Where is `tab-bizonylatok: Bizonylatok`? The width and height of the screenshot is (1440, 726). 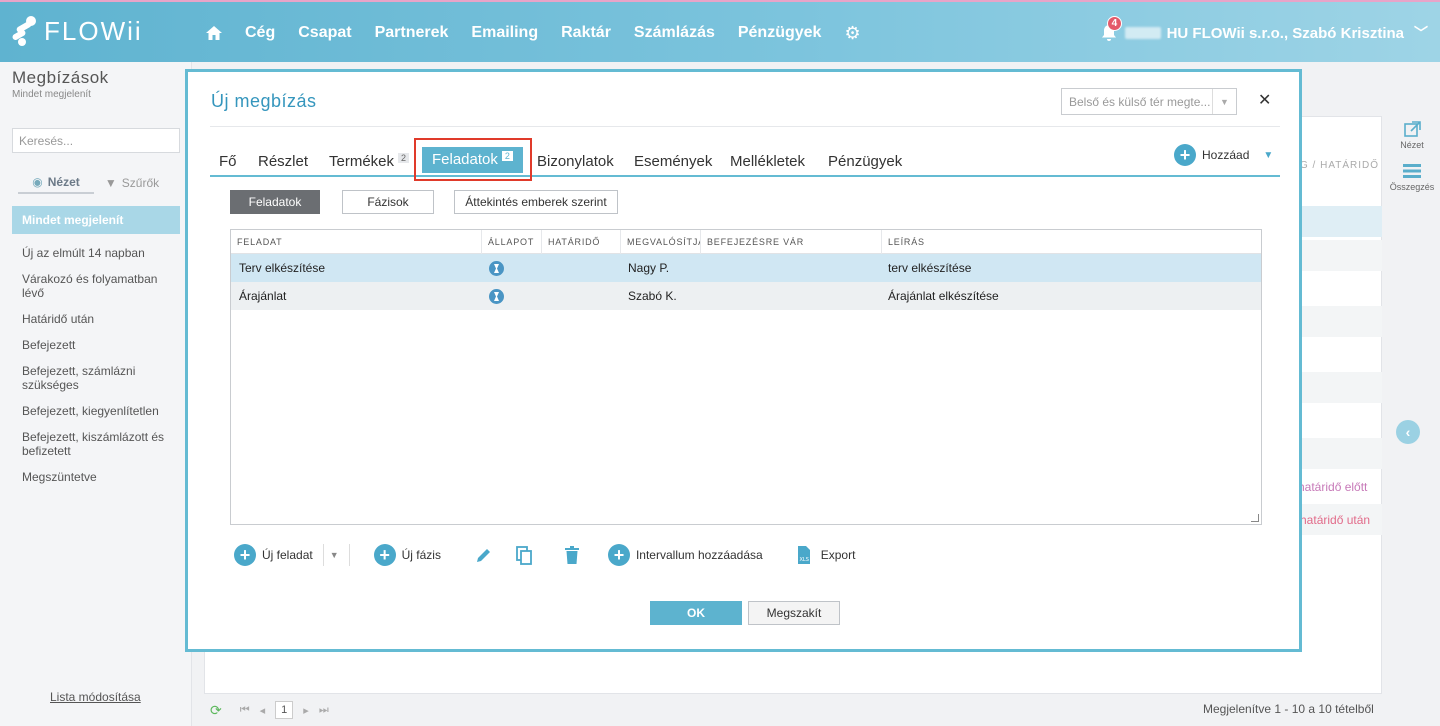
tab-bizonylatok: Bizonylatok is located at coordinates (575, 161).